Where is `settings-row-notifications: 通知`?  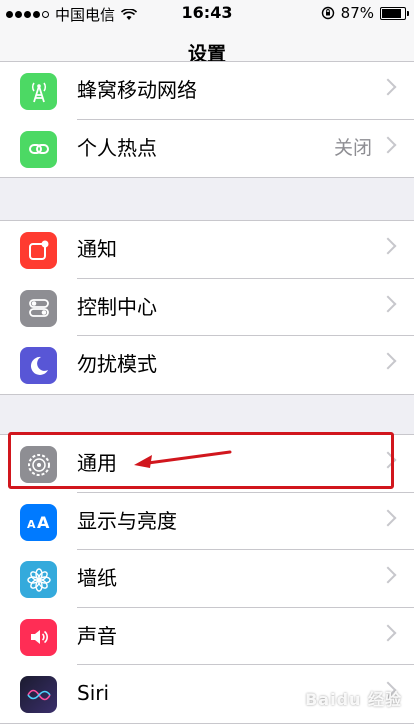
settings-row-notifications: 通知 is located at coordinates (207, 250).